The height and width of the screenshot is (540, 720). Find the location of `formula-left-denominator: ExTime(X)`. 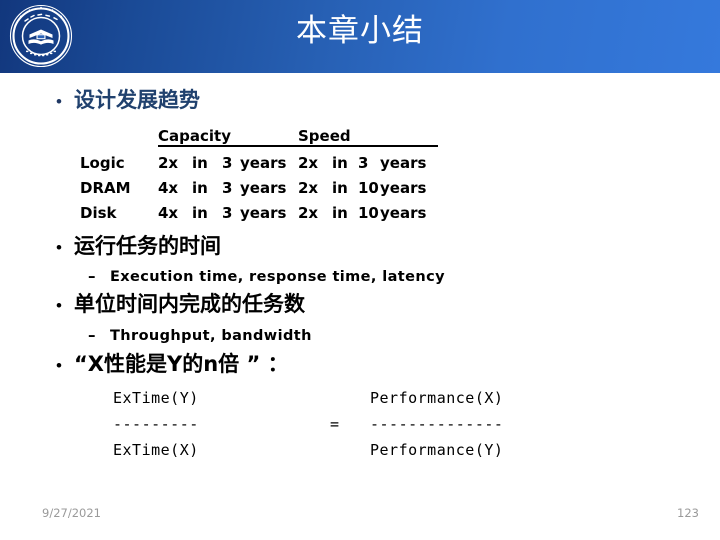

formula-left-denominator: ExTime(X) is located at coordinates (156, 450).